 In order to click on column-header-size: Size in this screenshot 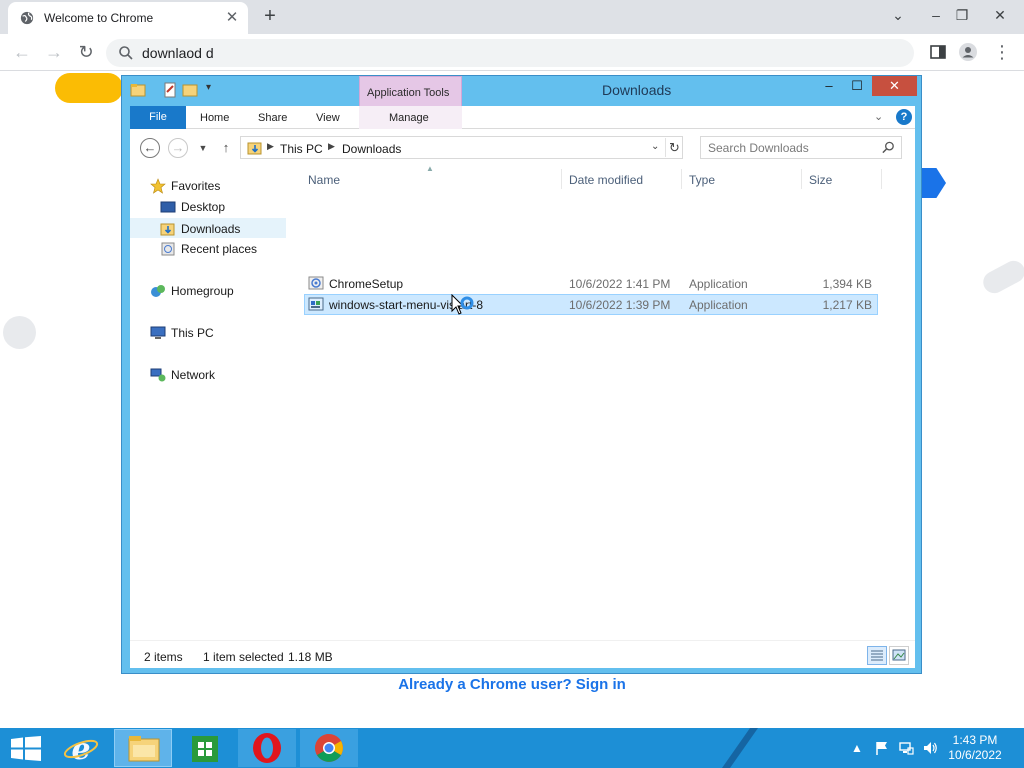, I will do `click(843, 179)`.